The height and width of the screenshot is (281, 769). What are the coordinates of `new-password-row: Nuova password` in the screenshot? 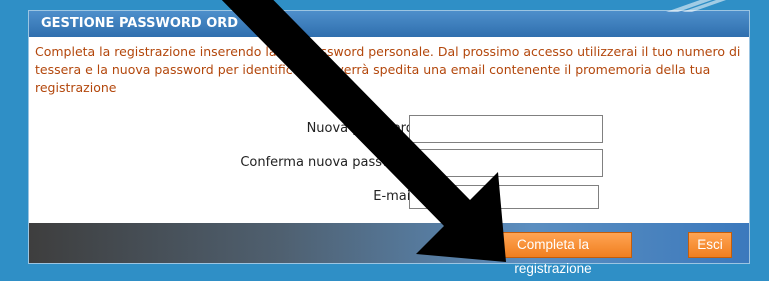 It's located at (389, 130).